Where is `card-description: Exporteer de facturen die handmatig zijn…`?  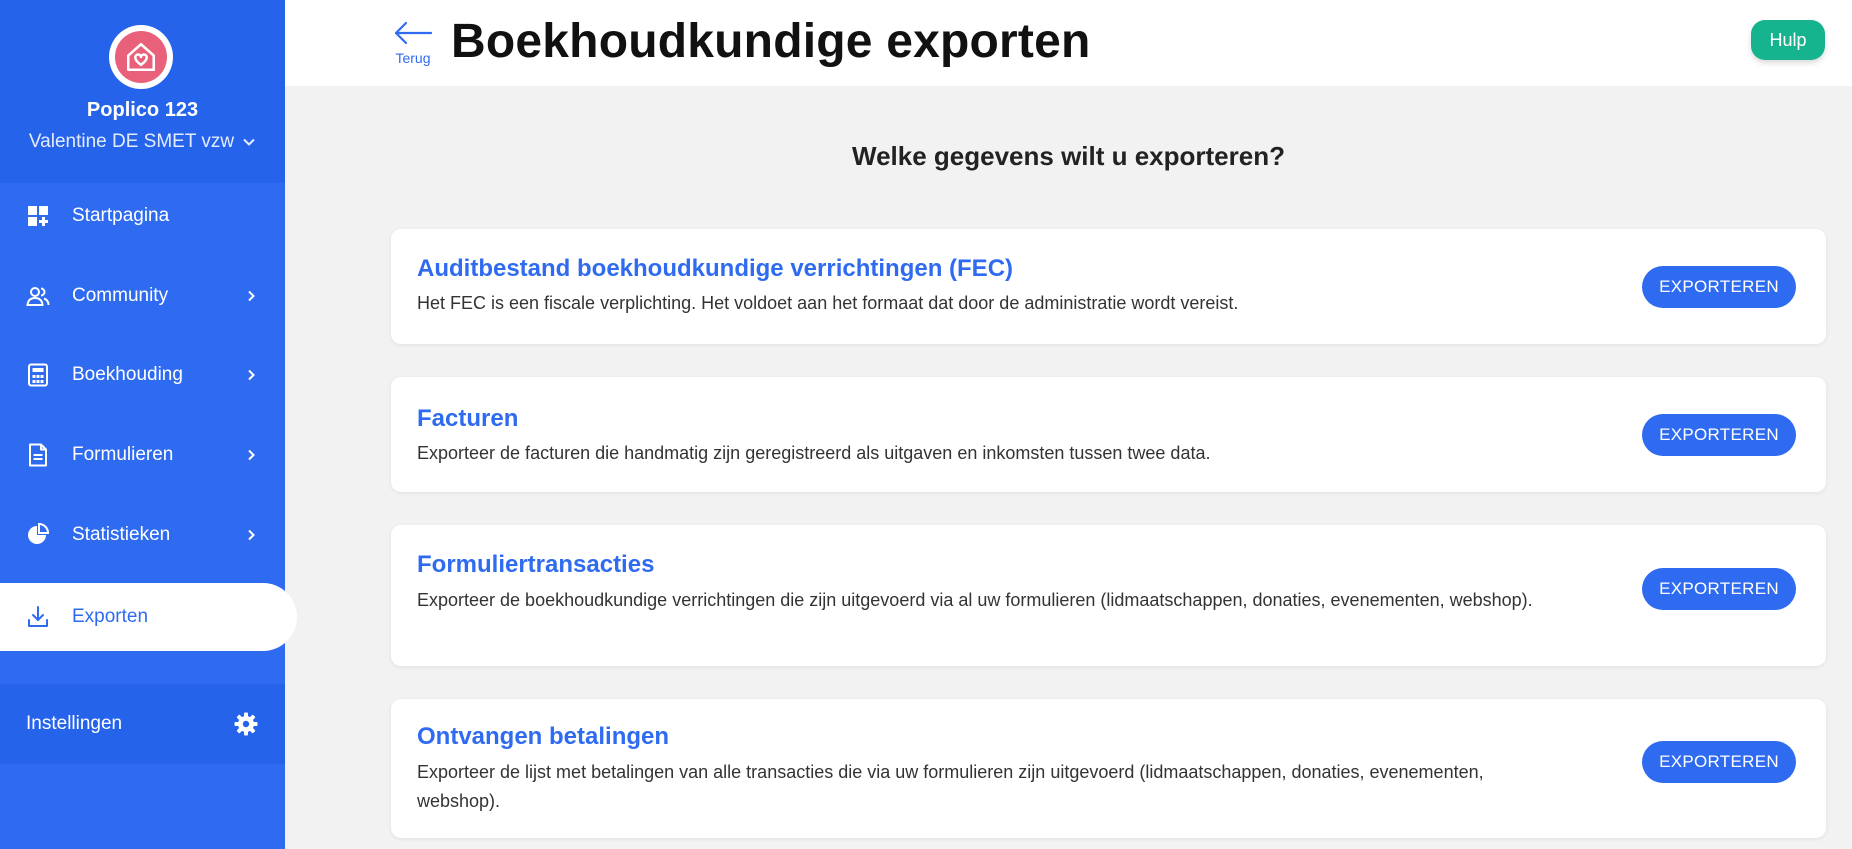 card-description: Exporteer de facturen die handmatig zijn… is located at coordinates (814, 453).